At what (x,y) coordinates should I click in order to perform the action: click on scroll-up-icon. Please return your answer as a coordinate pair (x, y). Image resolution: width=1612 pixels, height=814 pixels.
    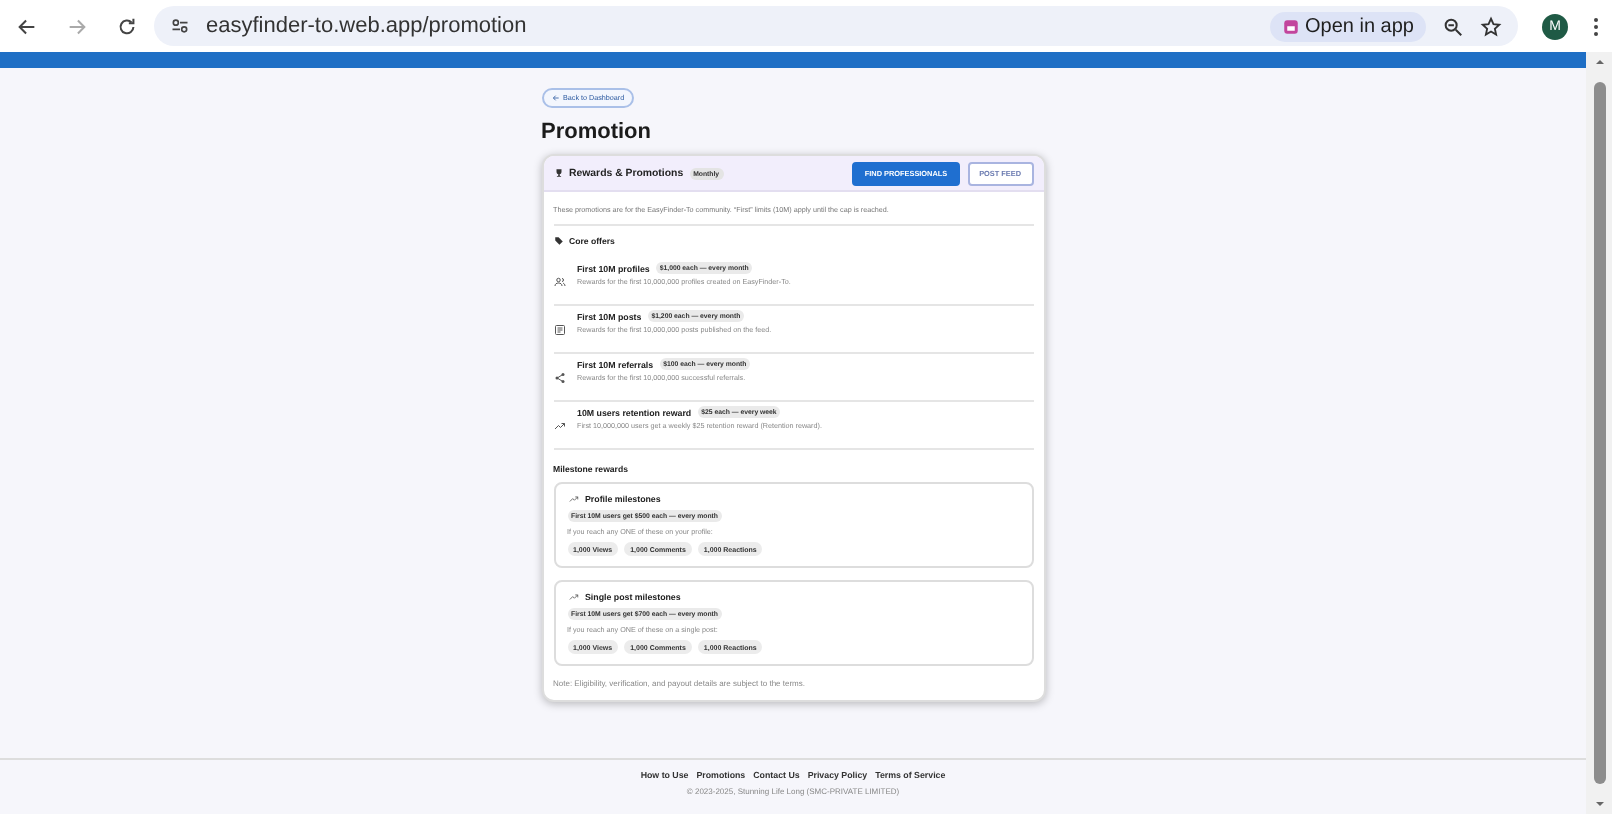
    Looking at the image, I should click on (1599, 62).